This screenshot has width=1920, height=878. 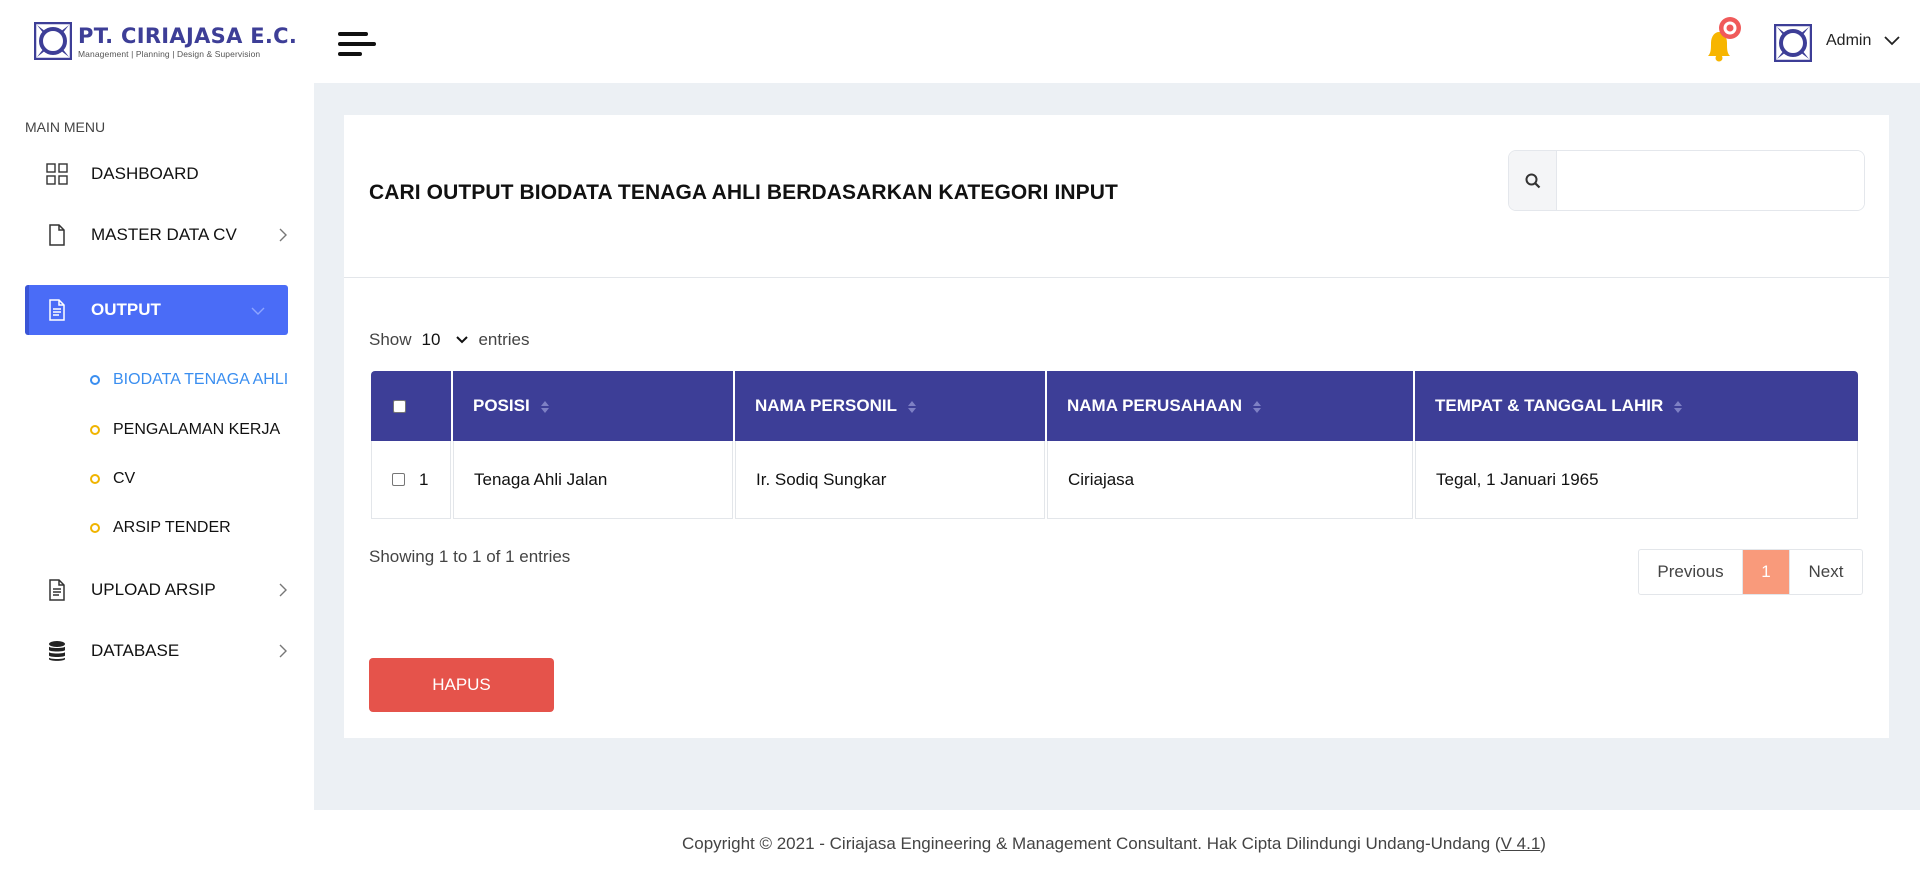 What do you see at coordinates (197, 429) in the screenshot?
I see `submenu-item-label: PENGALAMAN KERJA` at bounding box center [197, 429].